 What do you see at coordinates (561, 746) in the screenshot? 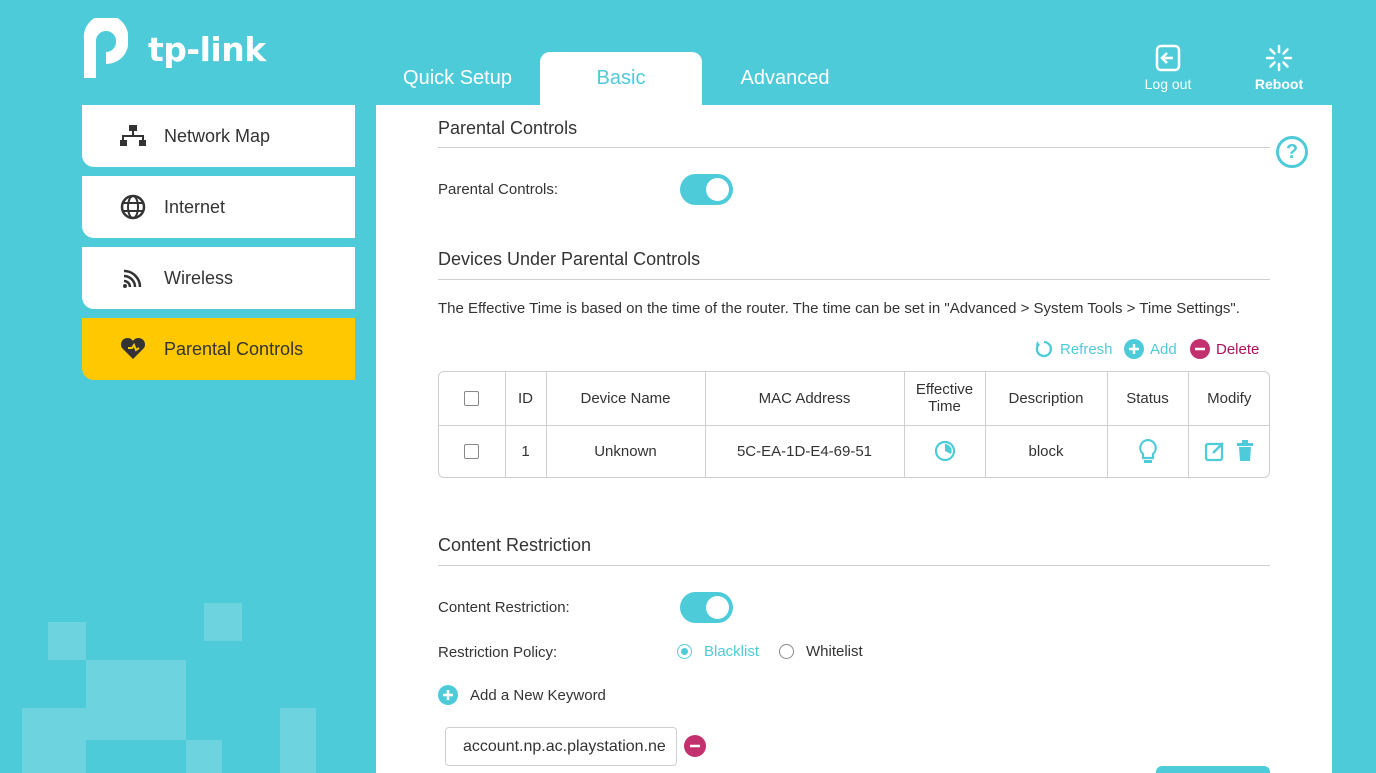
I see `keyword-input` at bounding box center [561, 746].